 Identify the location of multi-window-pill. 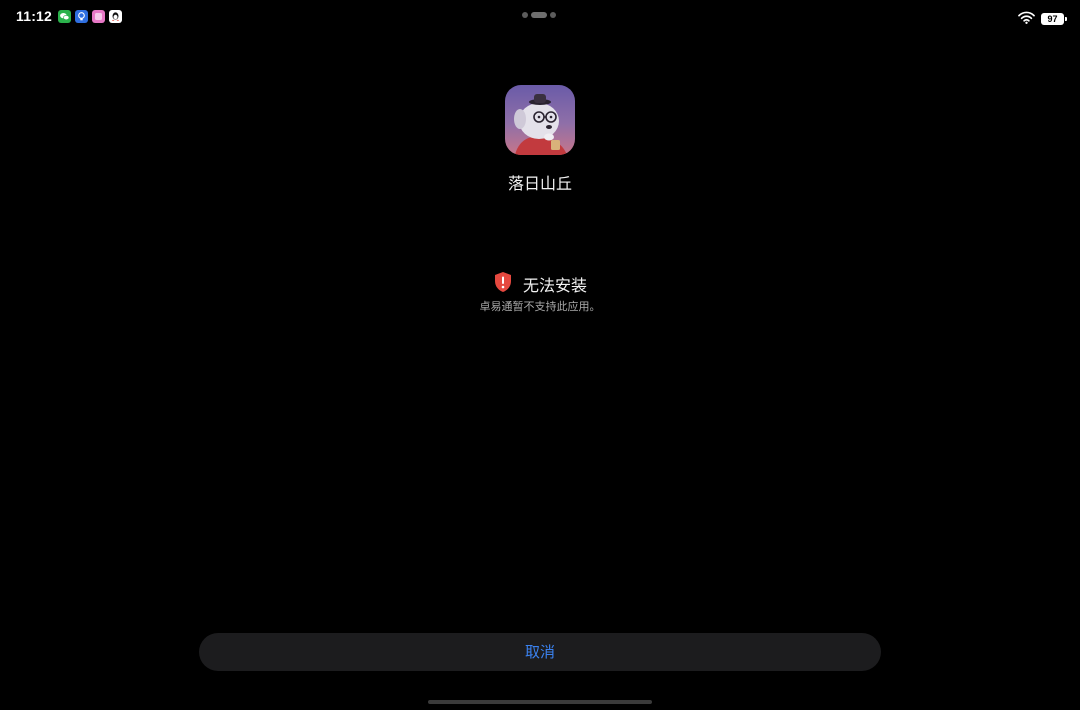
(539, 15).